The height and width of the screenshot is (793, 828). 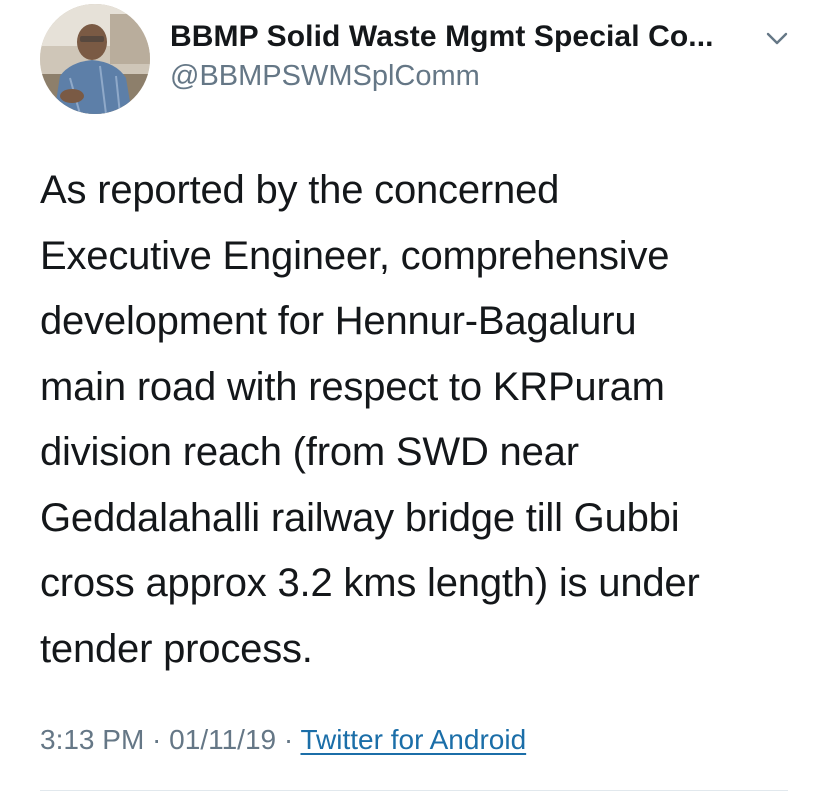 What do you see at coordinates (413, 739) in the screenshot?
I see `source-link: Twitter for Android` at bounding box center [413, 739].